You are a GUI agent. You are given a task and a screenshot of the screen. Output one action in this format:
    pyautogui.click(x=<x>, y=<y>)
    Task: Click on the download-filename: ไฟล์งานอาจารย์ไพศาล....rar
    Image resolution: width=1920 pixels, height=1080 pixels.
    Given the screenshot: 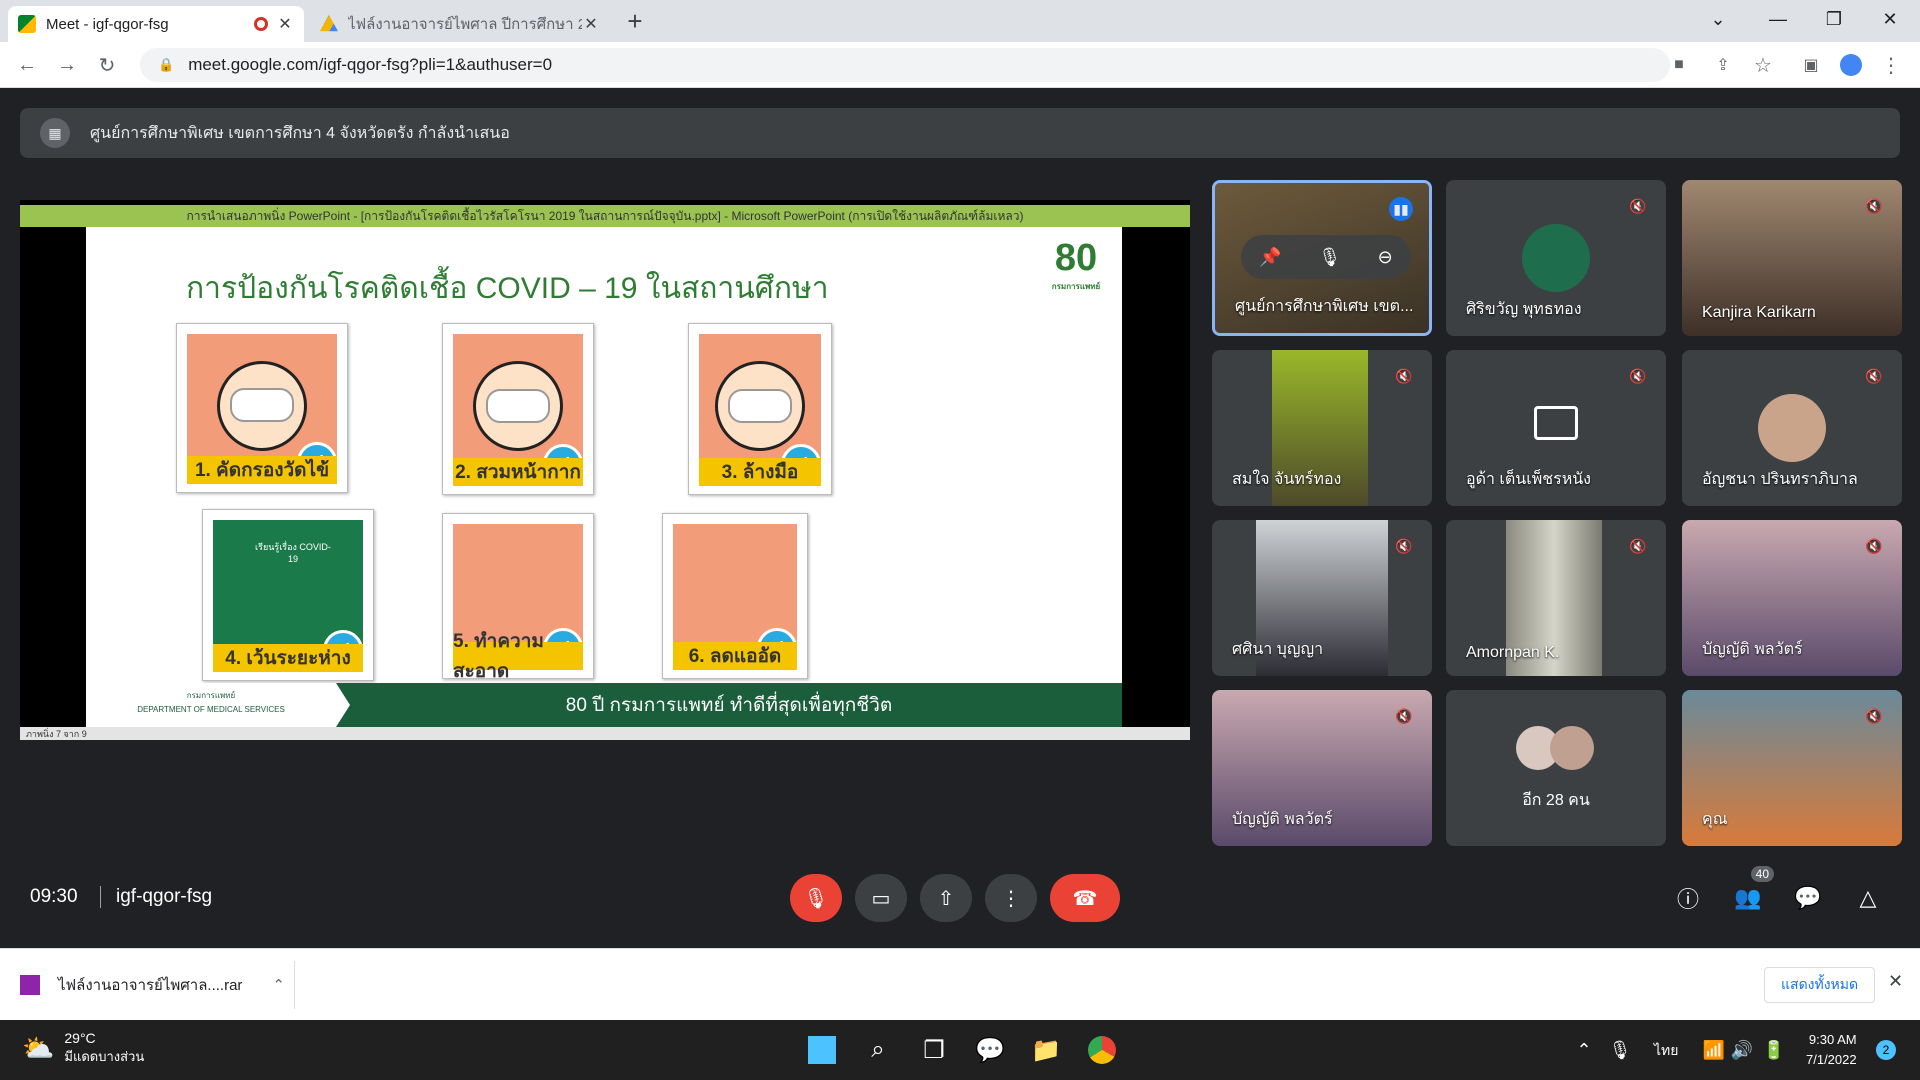 What is the action you would take?
    pyautogui.click(x=150, y=985)
    